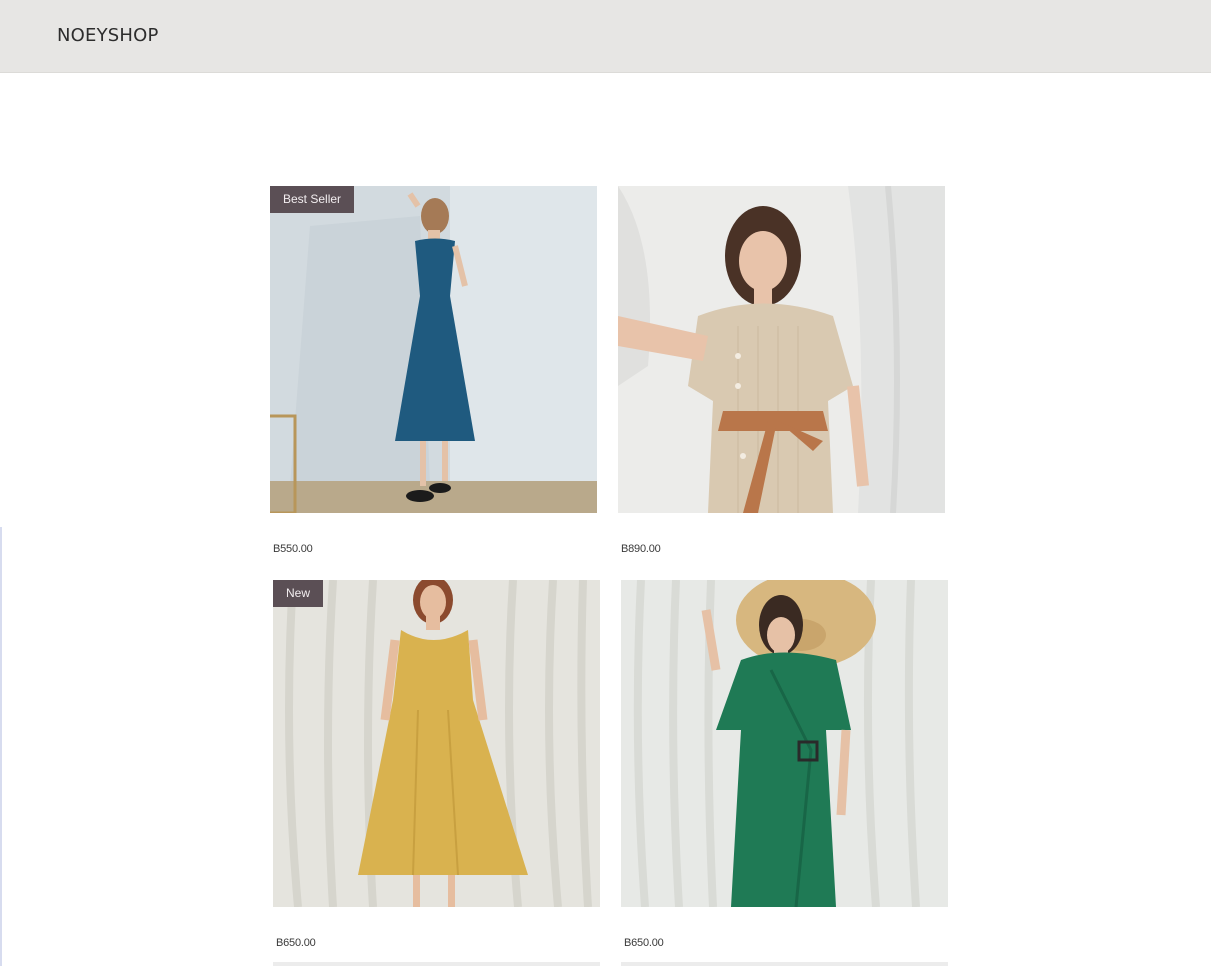  Describe the element at coordinates (312, 199) in the screenshot. I see `best-seller-badge: Best Seller` at that location.